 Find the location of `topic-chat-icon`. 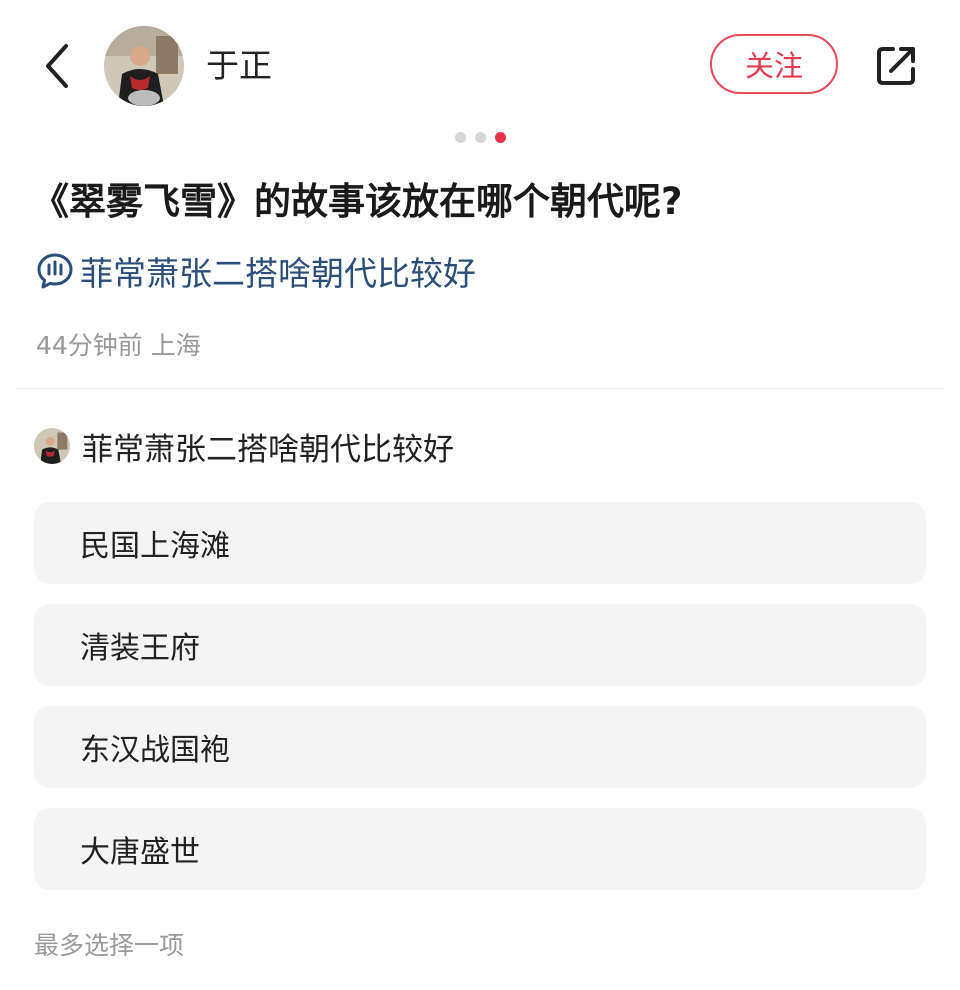

topic-chat-icon is located at coordinates (55, 271).